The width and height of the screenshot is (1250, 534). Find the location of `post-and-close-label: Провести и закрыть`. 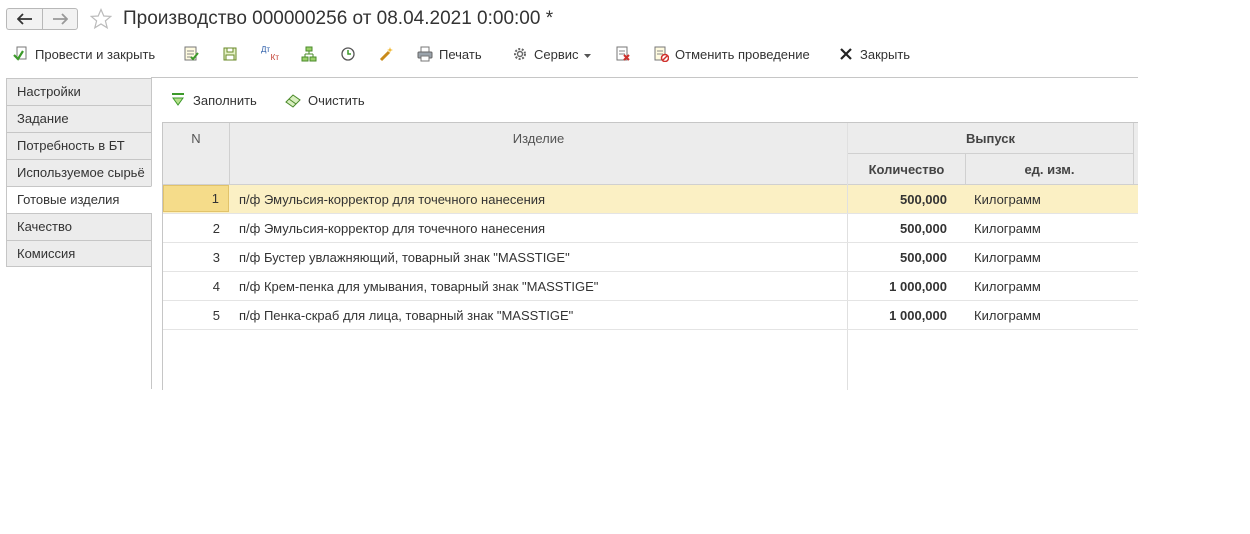

post-and-close-label: Провести и закрыть is located at coordinates (95, 54).